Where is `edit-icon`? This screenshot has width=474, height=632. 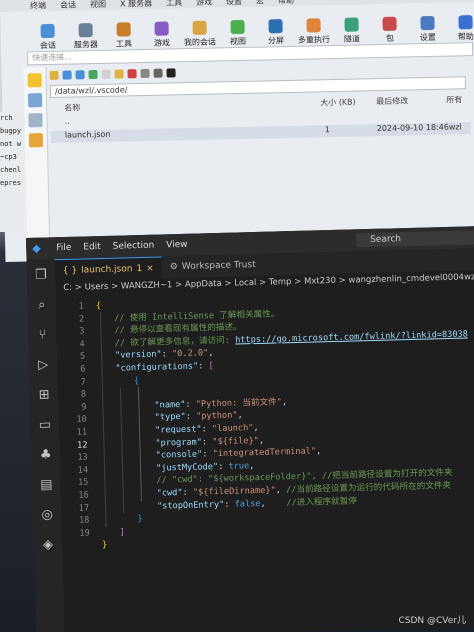
edit-icon is located at coordinates (145, 73).